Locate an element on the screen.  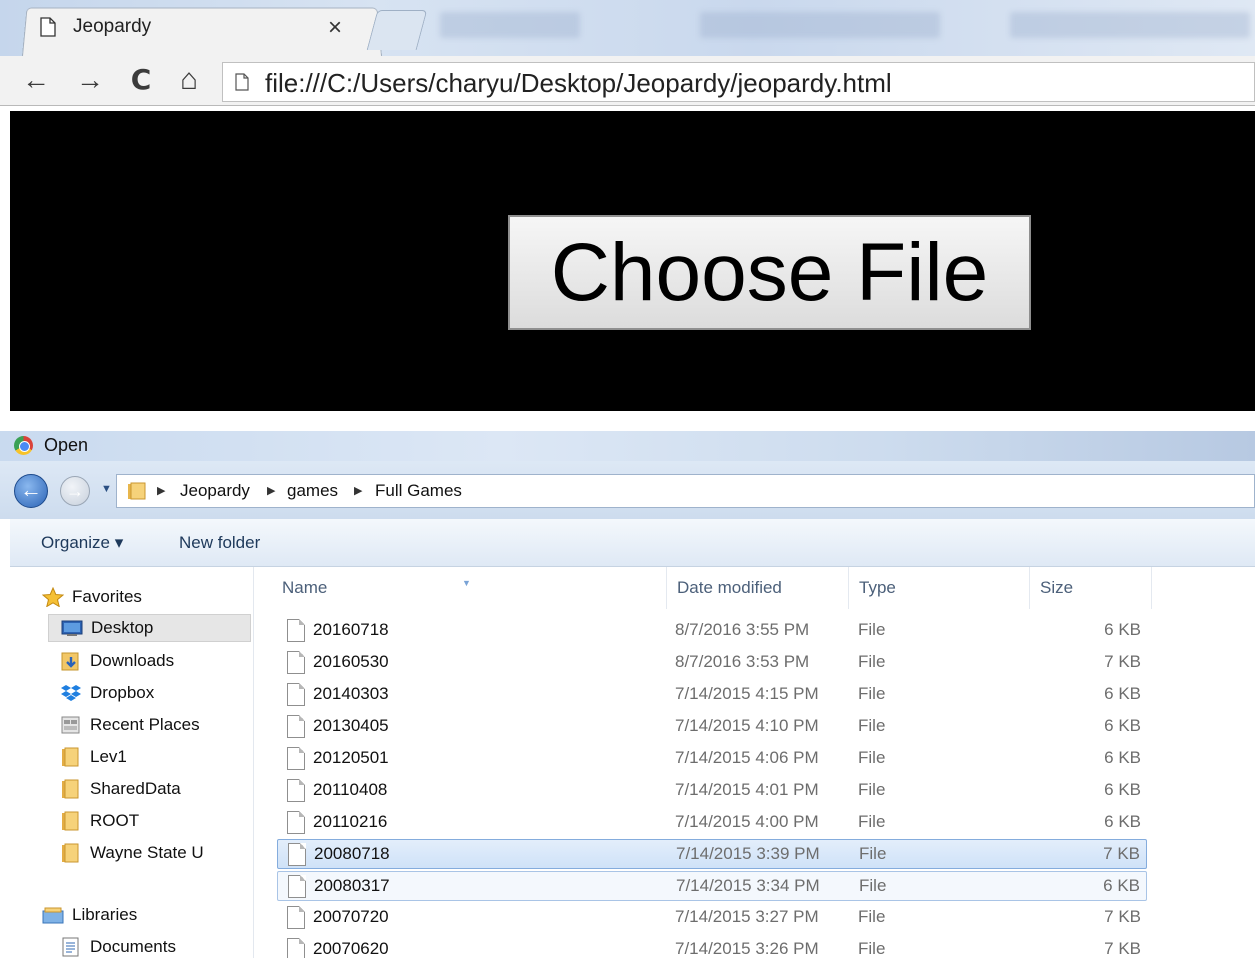
file-name: 20070720 is located at coordinates (351, 916).